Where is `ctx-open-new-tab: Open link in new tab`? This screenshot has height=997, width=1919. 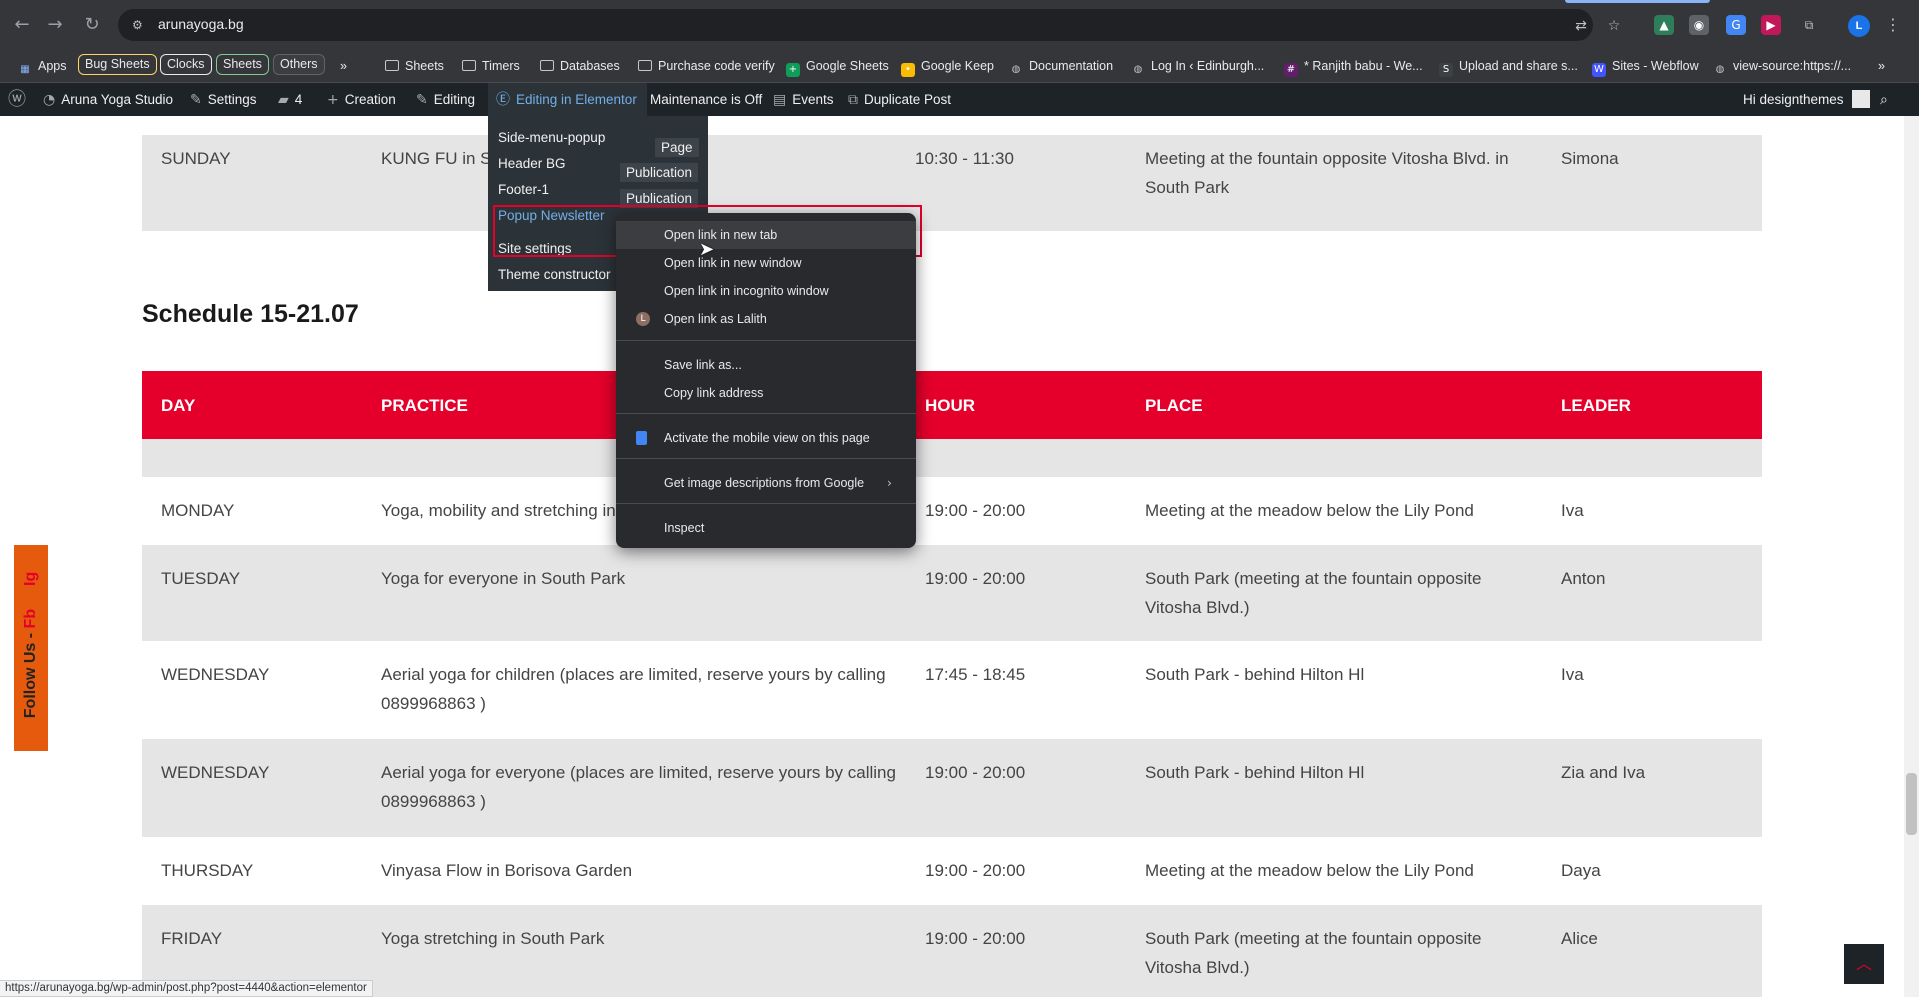
ctx-open-new-tab: Open link in new tab is located at coordinates (766, 235).